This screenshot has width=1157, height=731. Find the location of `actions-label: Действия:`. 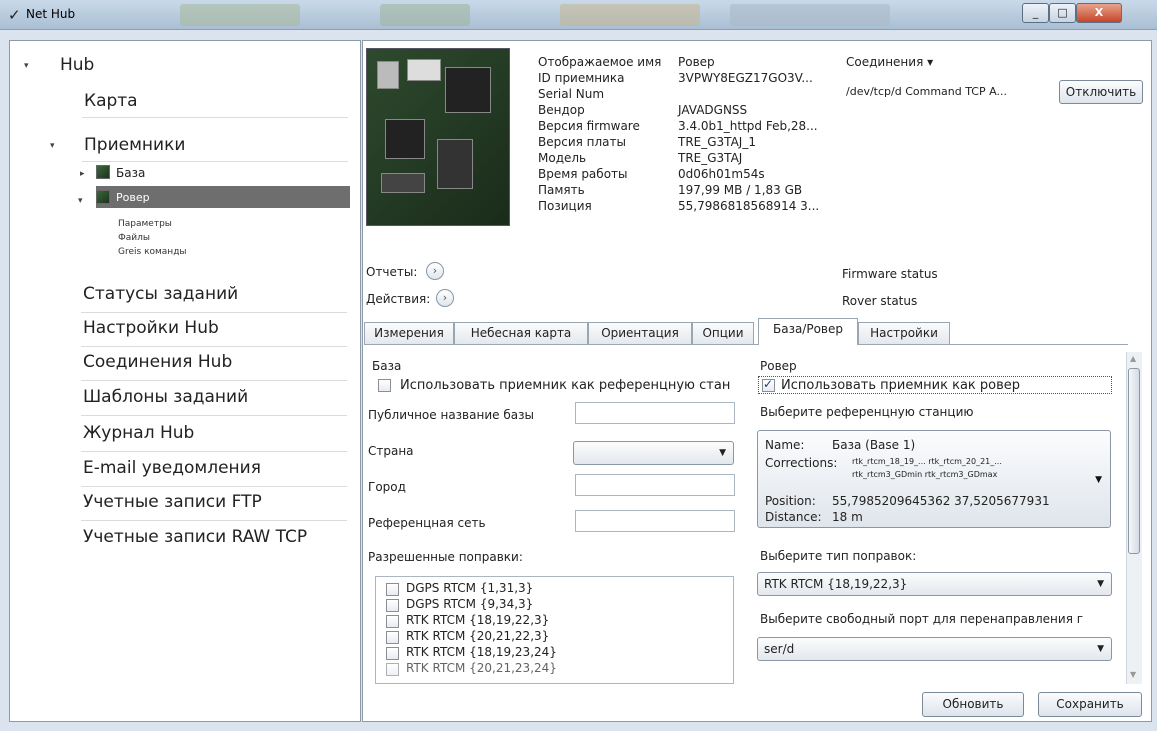

actions-label: Действия: is located at coordinates (398, 299).